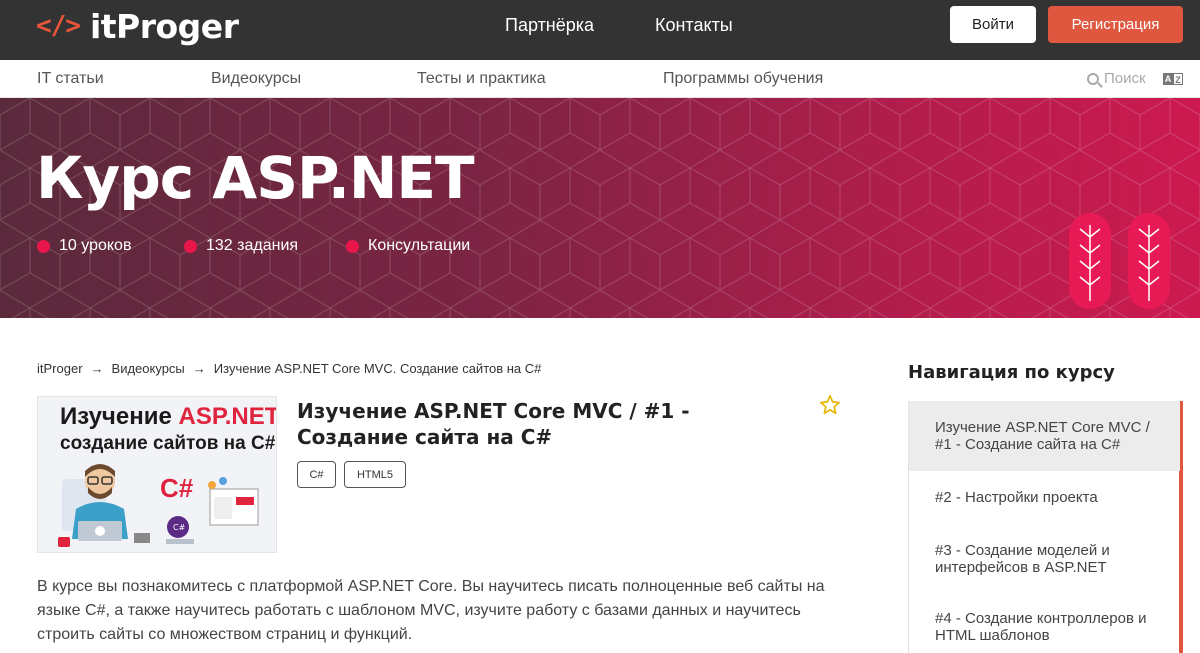 The height and width of the screenshot is (653, 1200). What do you see at coordinates (549, 25) in the screenshot?
I see `nav-link-partner: Партнёрка` at bounding box center [549, 25].